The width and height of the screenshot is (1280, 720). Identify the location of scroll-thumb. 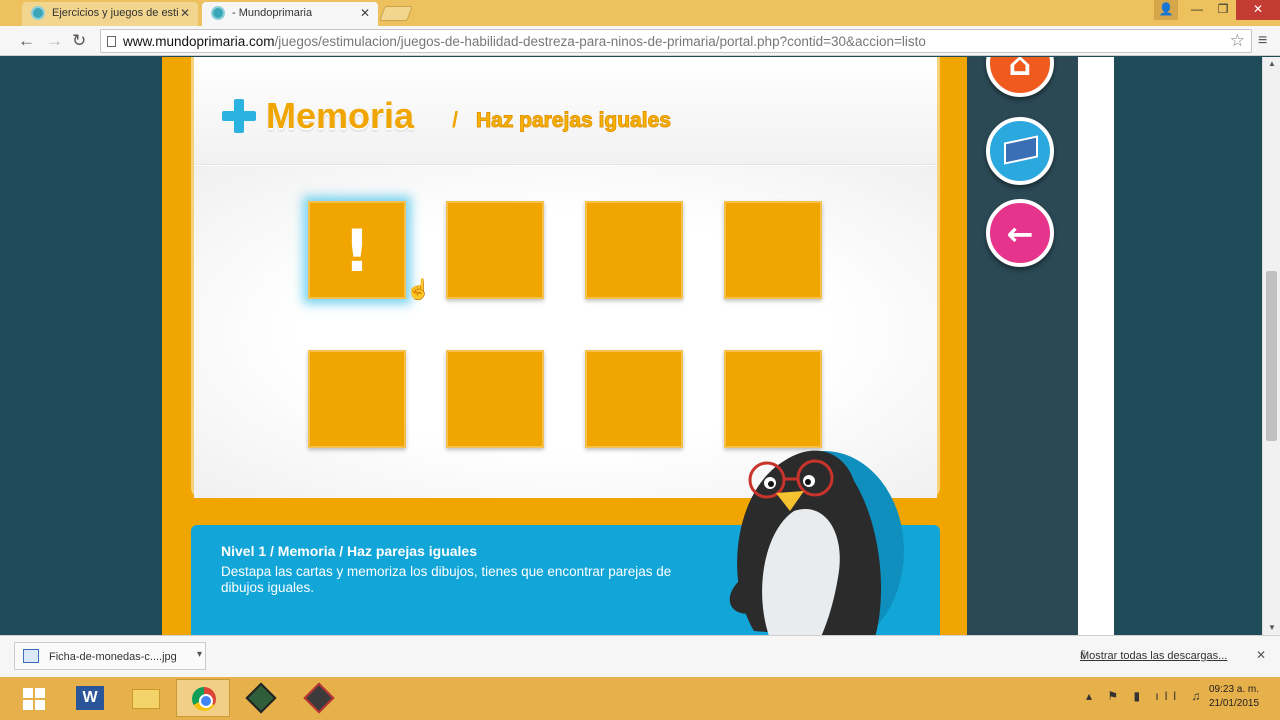
(1271, 356).